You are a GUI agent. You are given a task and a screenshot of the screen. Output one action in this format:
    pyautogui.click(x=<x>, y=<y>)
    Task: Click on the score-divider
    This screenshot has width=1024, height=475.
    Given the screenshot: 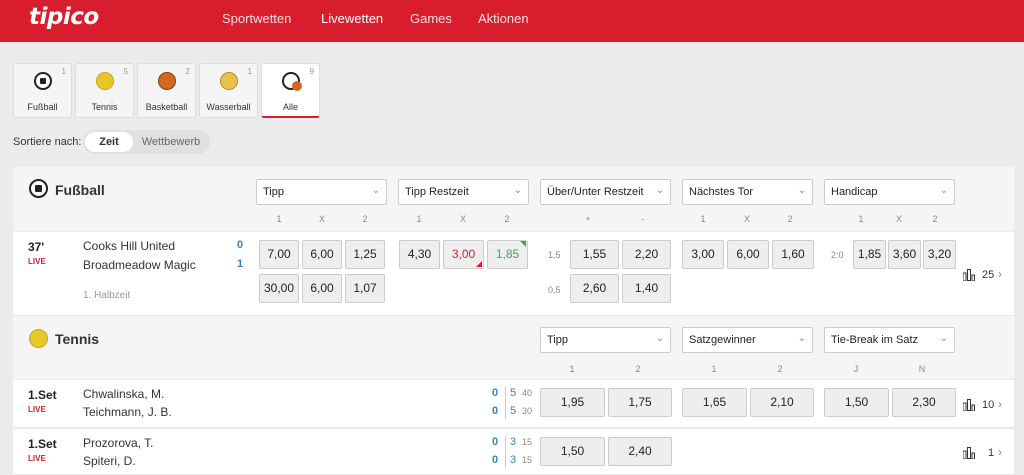 What is the action you would take?
    pyautogui.click(x=505, y=403)
    